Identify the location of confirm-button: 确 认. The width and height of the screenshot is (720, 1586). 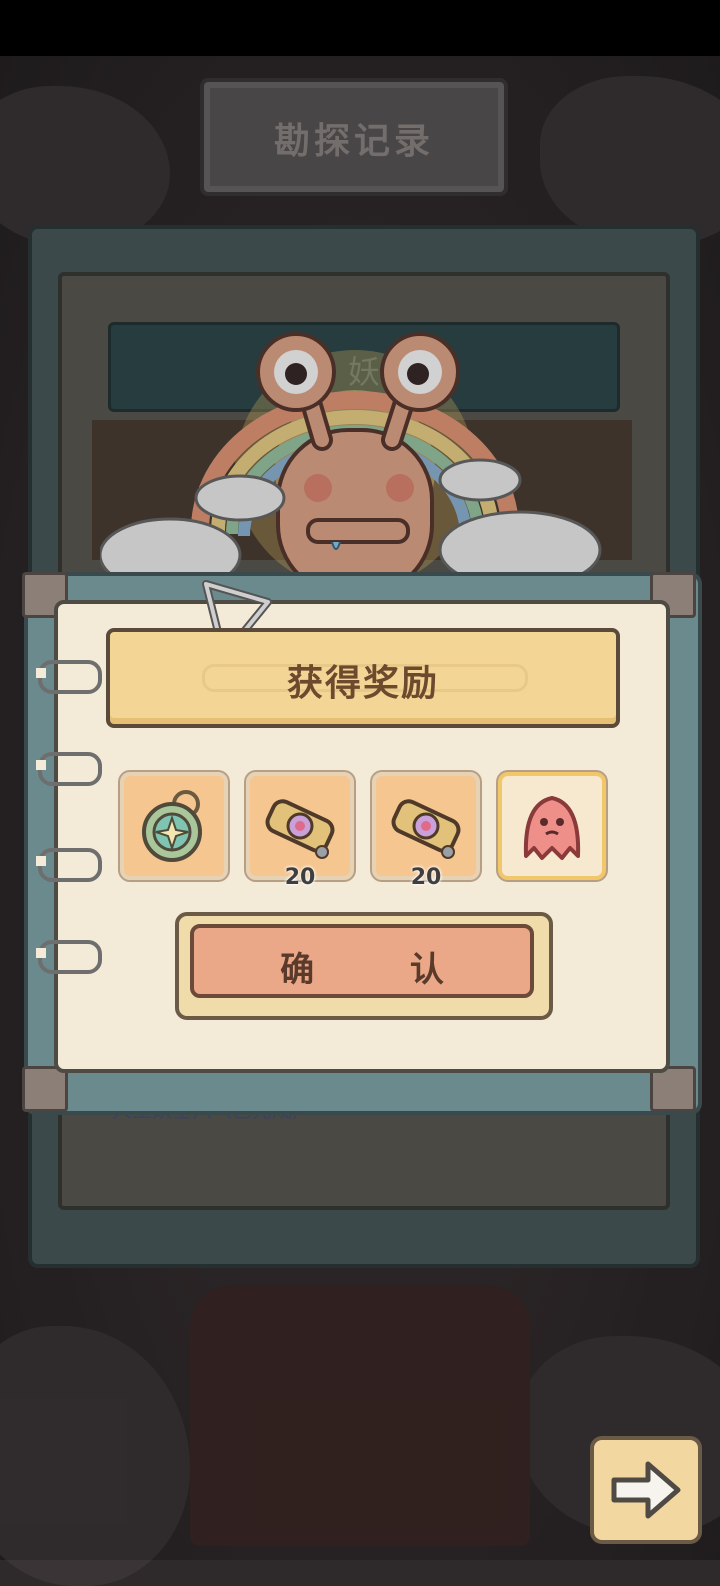
(362, 961).